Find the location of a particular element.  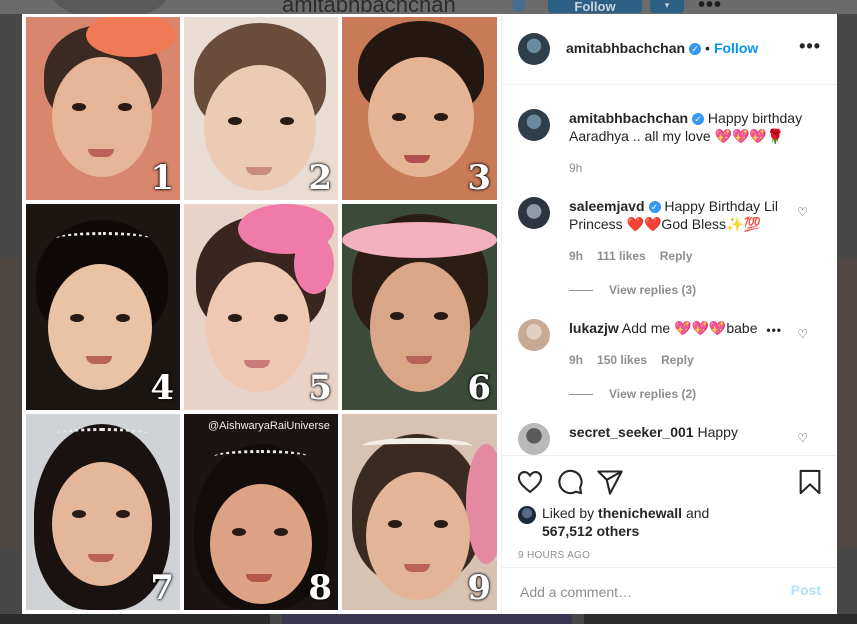

comment-more-icon: ••• is located at coordinates (774, 330).